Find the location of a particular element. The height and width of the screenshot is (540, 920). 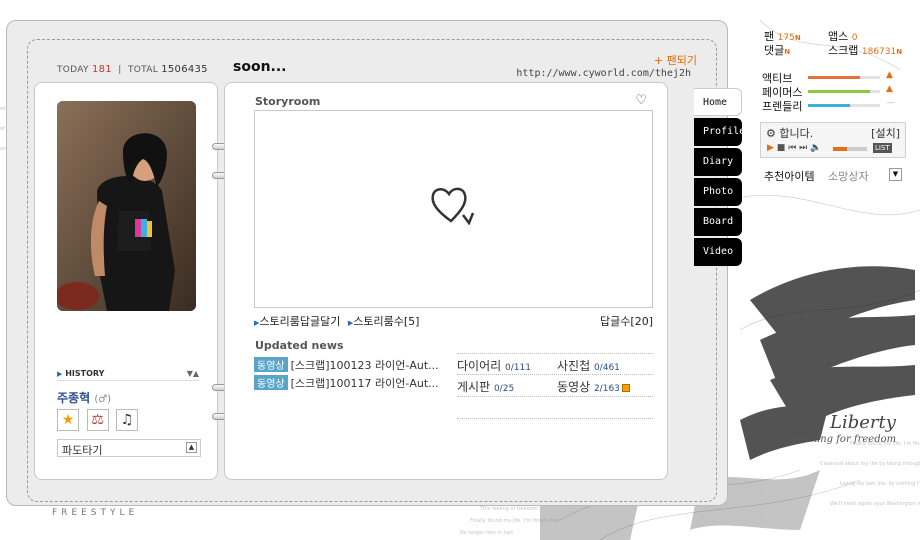

triangle-right-icon: ▶ is located at coordinates (60, 374).